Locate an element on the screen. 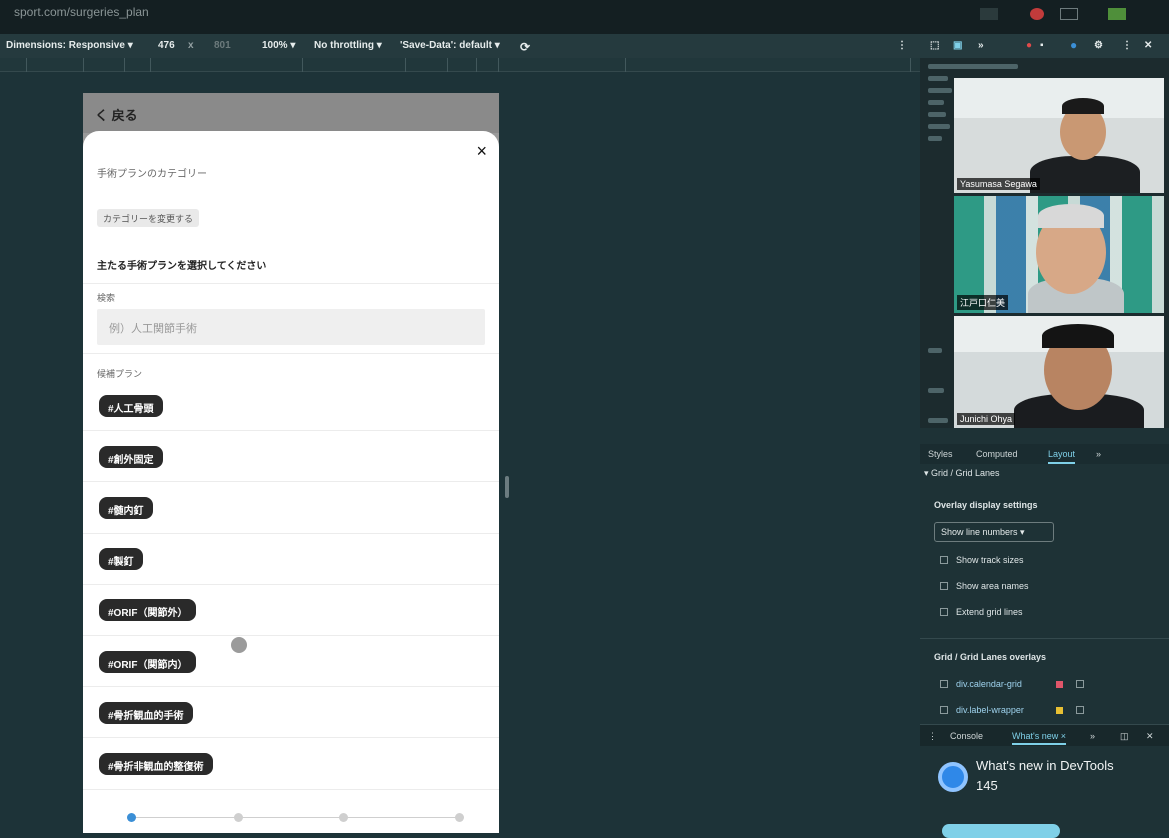 This screenshot has width=1169, height=838. resize-handle is located at coordinates (507, 487).